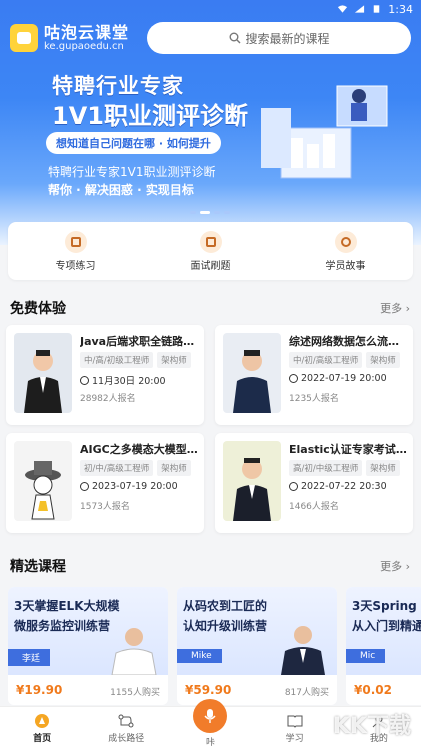  Describe the element at coordinates (117, 468) in the screenshot. I see `course-tag: 初/中/高级工程师` at that location.